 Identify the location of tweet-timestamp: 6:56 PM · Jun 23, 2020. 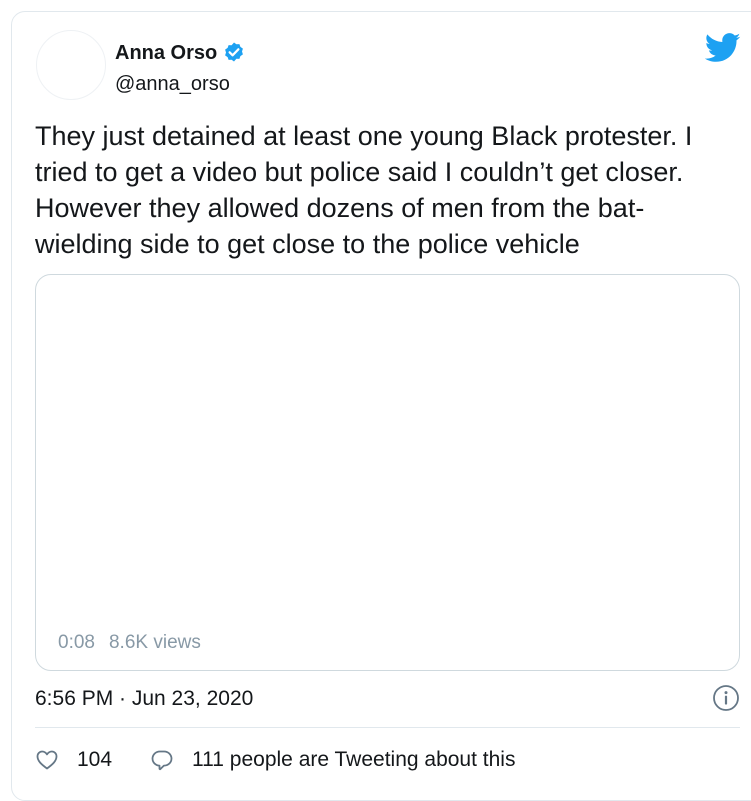
(144, 698).